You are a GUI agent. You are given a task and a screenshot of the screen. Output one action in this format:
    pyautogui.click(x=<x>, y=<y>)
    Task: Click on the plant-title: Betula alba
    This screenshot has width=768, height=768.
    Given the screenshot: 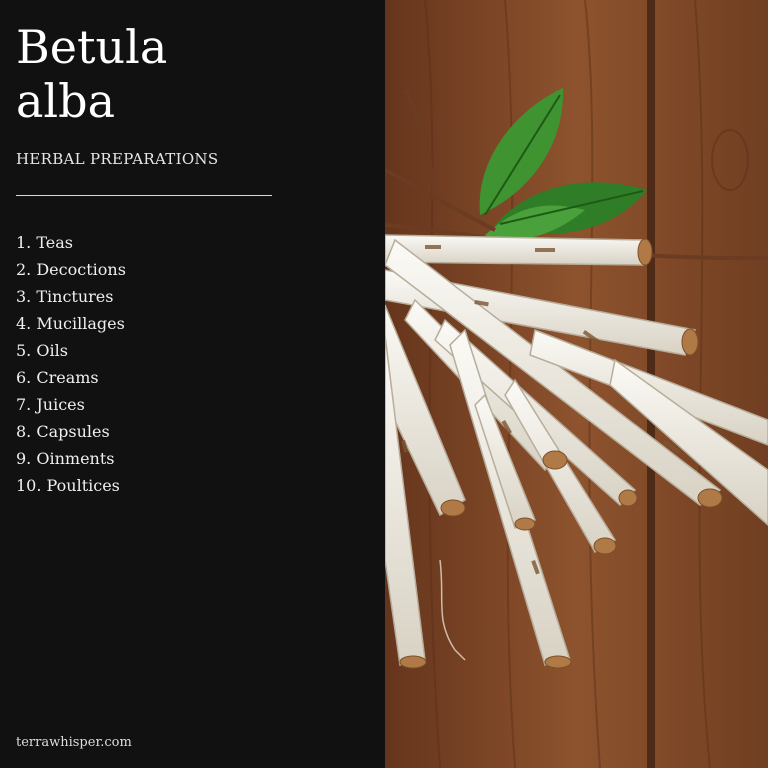 What is the action you would take?
    pyautogui.click(x=96, y=74)
    